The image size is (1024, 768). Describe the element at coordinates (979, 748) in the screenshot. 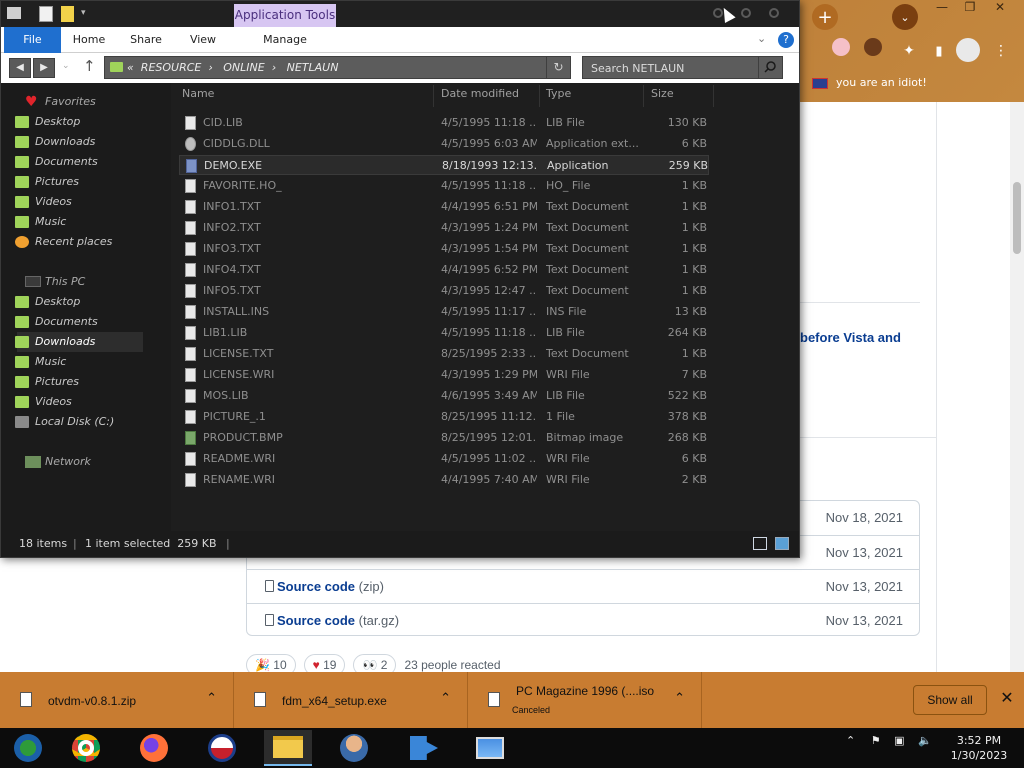

I see `clock: 3:52 PM 1/30/2023` at that location.